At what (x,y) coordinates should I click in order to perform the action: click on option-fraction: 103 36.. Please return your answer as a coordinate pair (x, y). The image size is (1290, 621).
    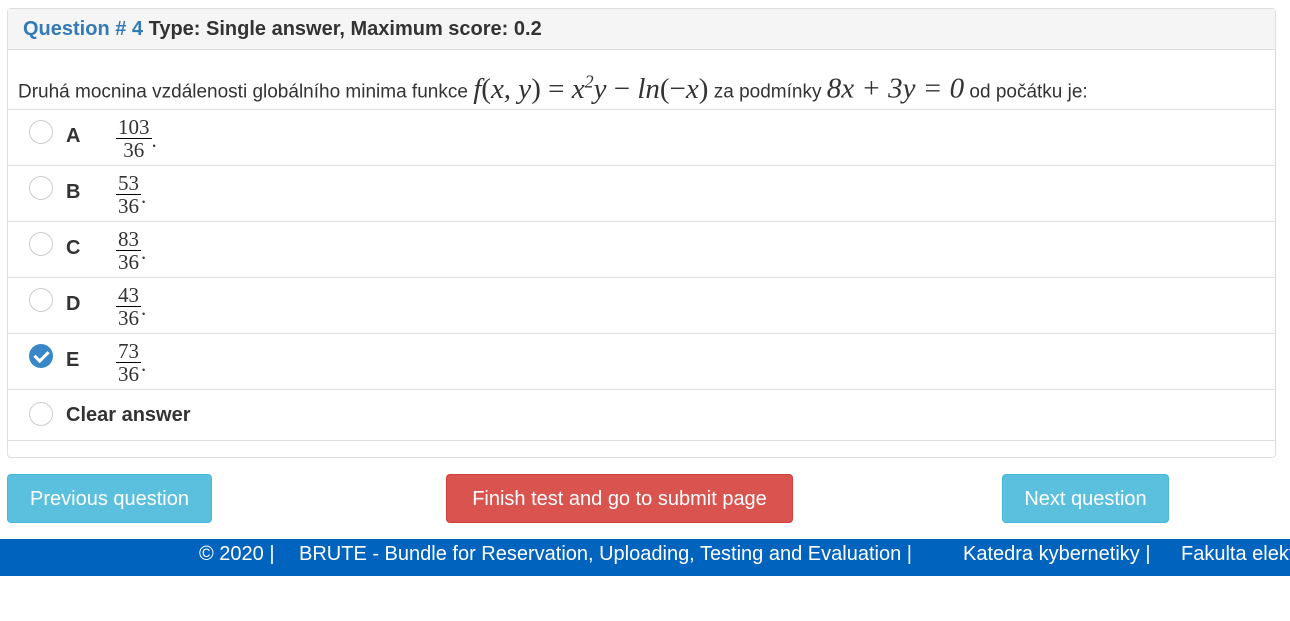
    Looking at the image, I should click on (136, 138).